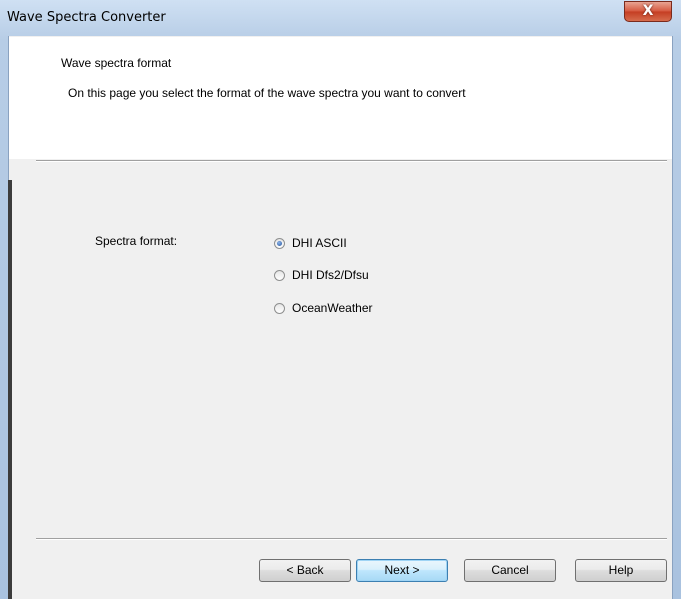 The width and height of the screenshot is (681, 599). I want to click on title-bar: Wave Spectra Converter X, so click(340, 18).